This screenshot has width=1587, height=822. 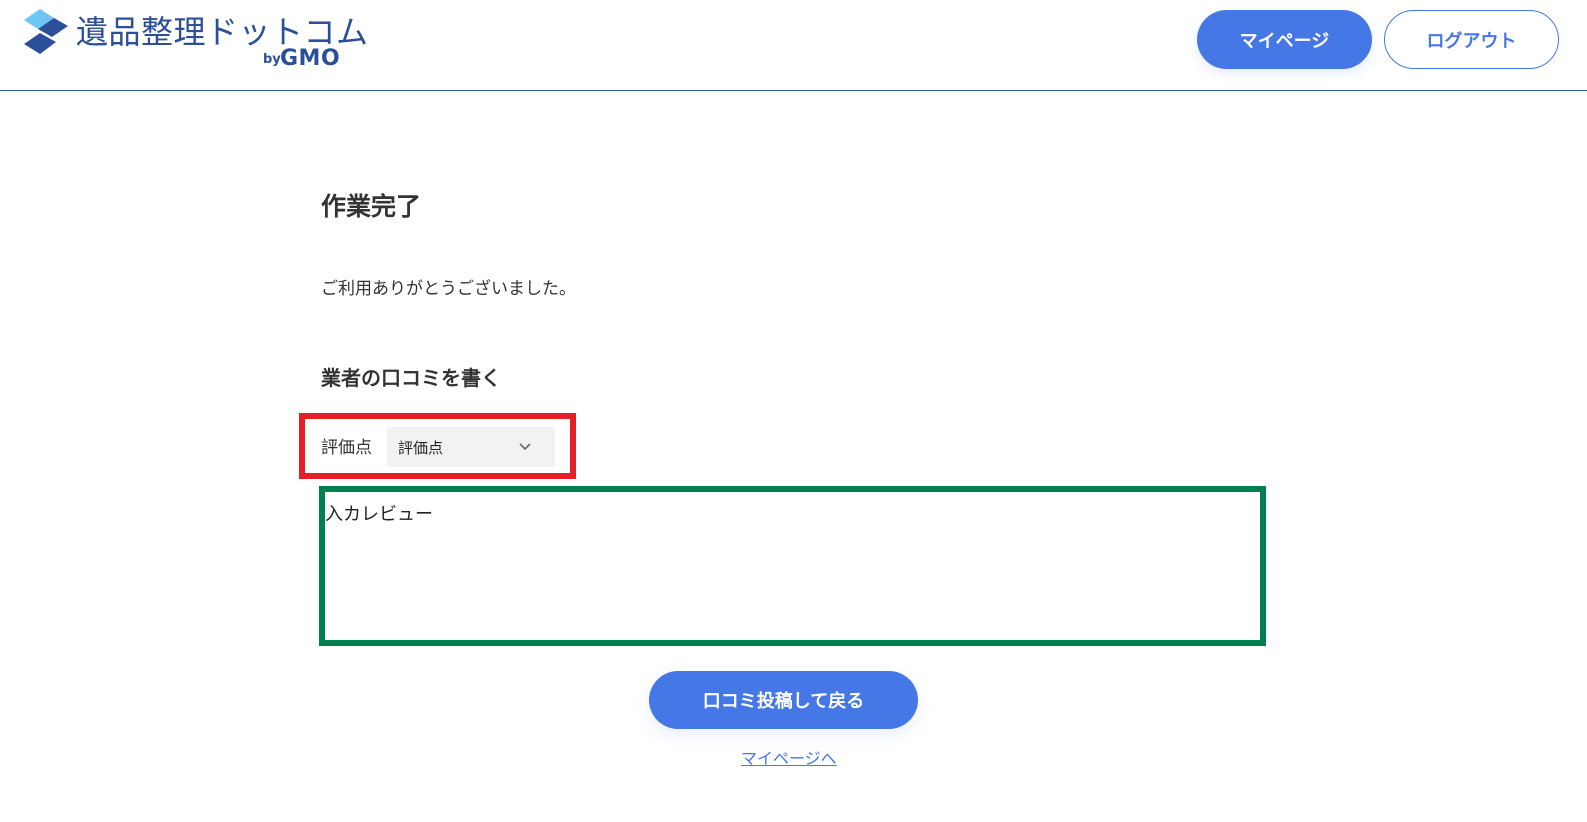 What do you see at coordinates (310, 58) in the screenshot?
I see `logo-gmo-text: GMO` at bounding box center [310, 58].